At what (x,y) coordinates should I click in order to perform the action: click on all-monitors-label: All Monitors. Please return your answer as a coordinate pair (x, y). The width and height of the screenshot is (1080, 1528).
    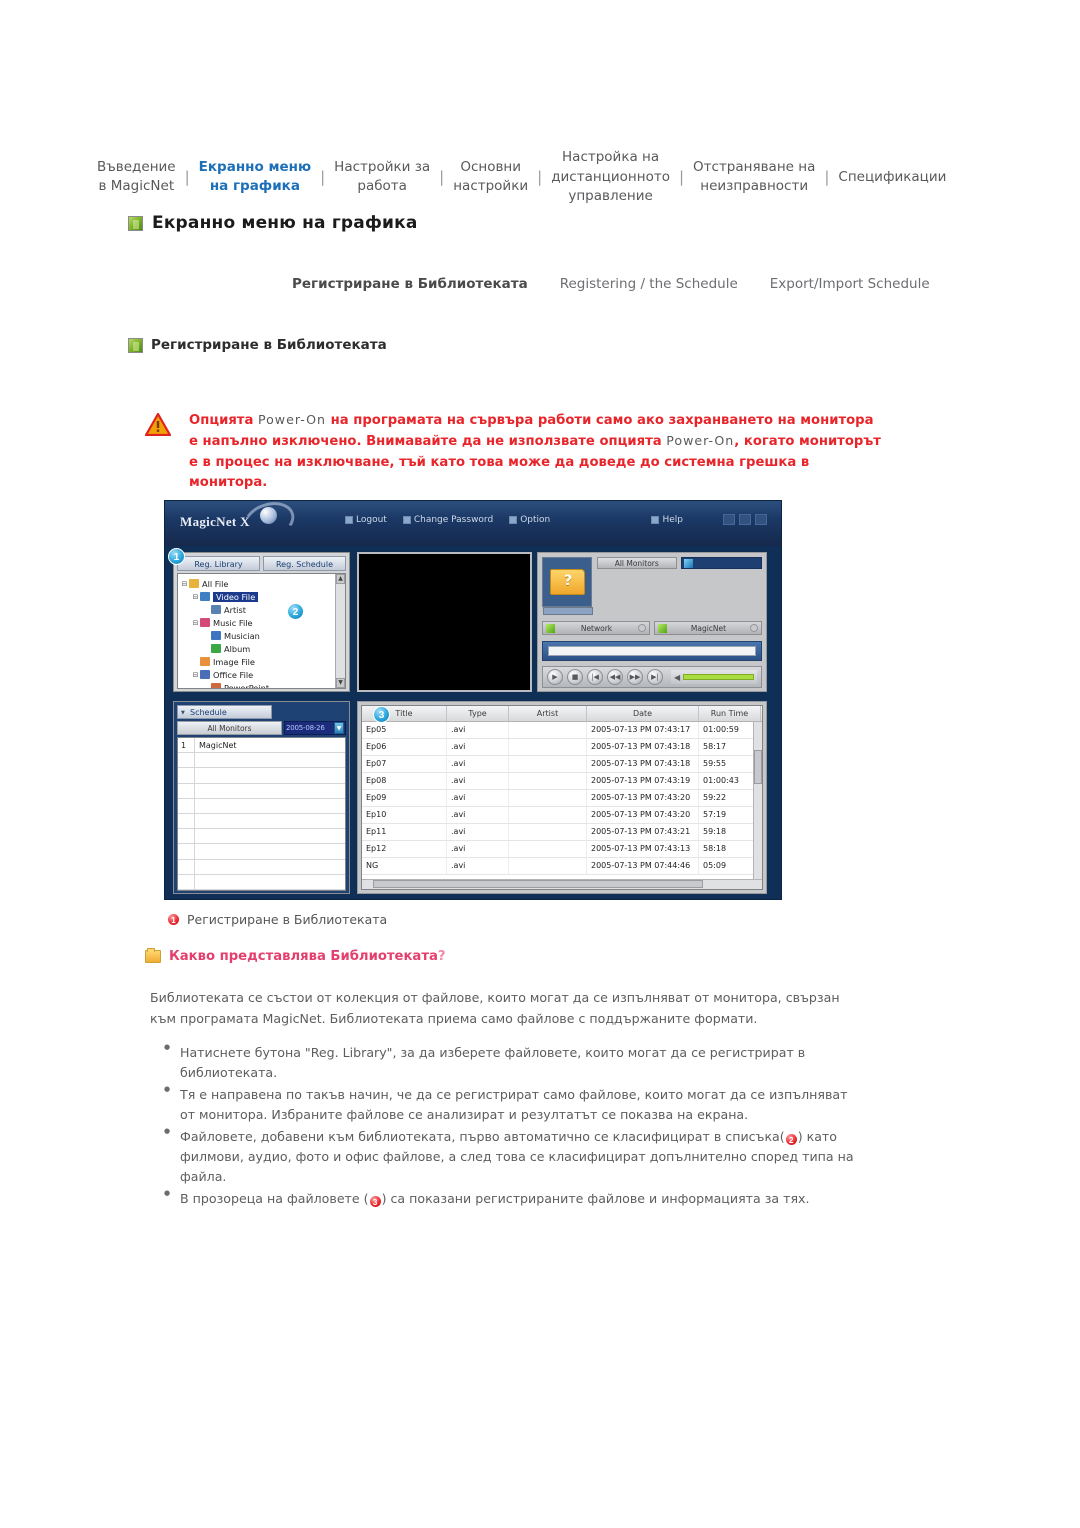
    Looking at the image, I should click on (637, 563).